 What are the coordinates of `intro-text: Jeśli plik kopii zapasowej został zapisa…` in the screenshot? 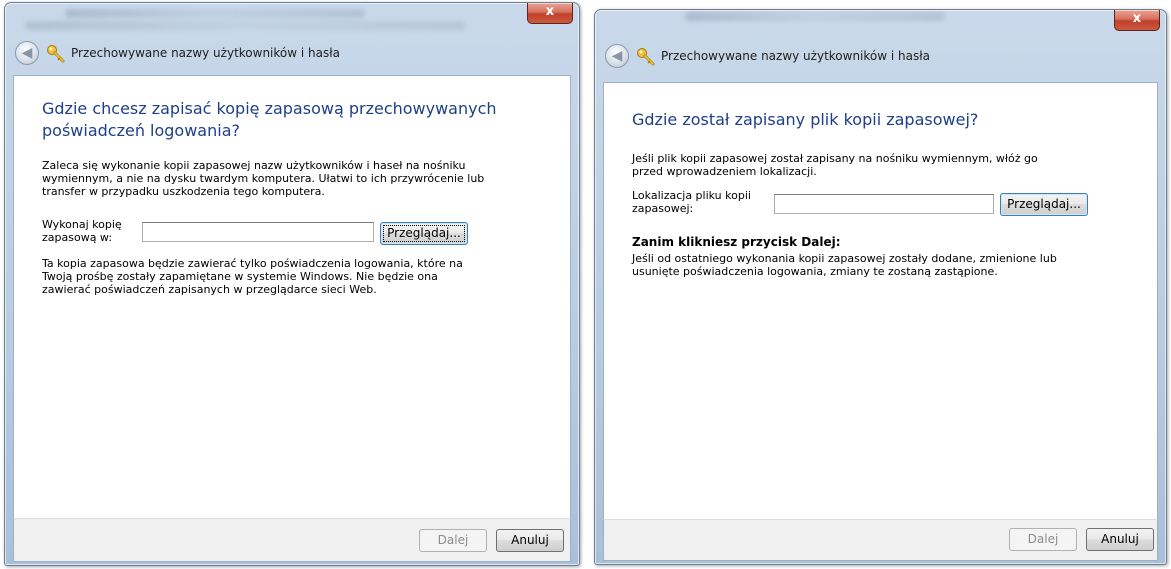 It's located at (835, 165).